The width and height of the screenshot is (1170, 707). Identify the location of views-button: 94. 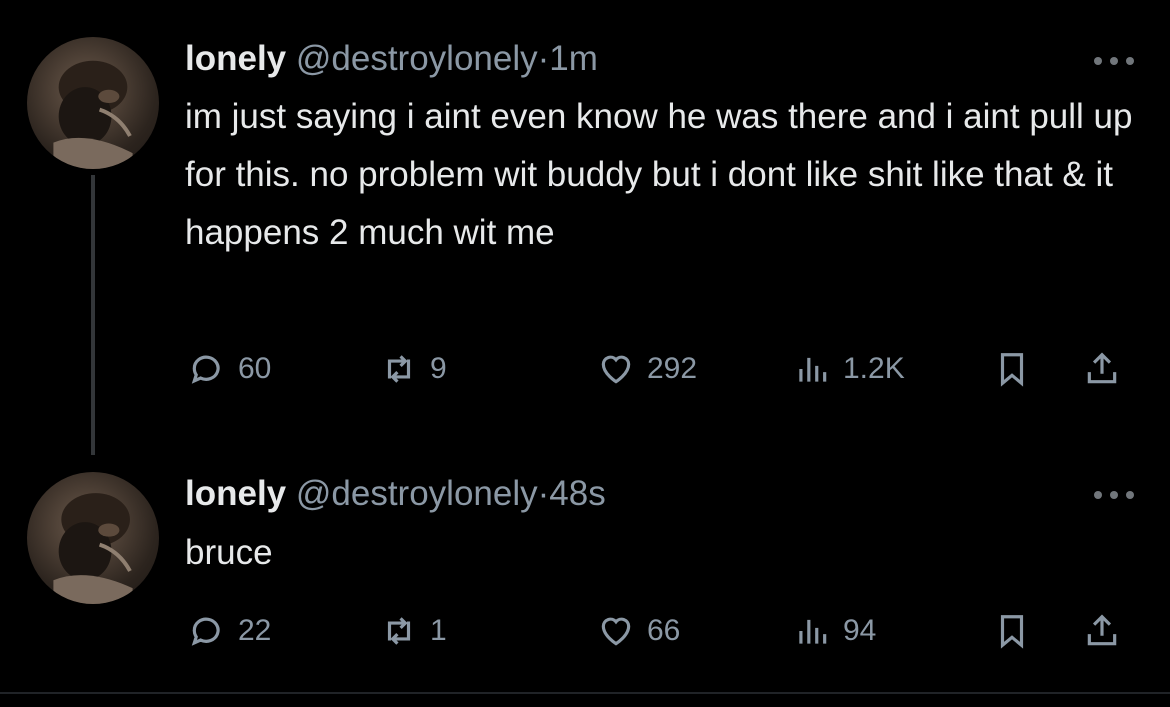
(834, 631).